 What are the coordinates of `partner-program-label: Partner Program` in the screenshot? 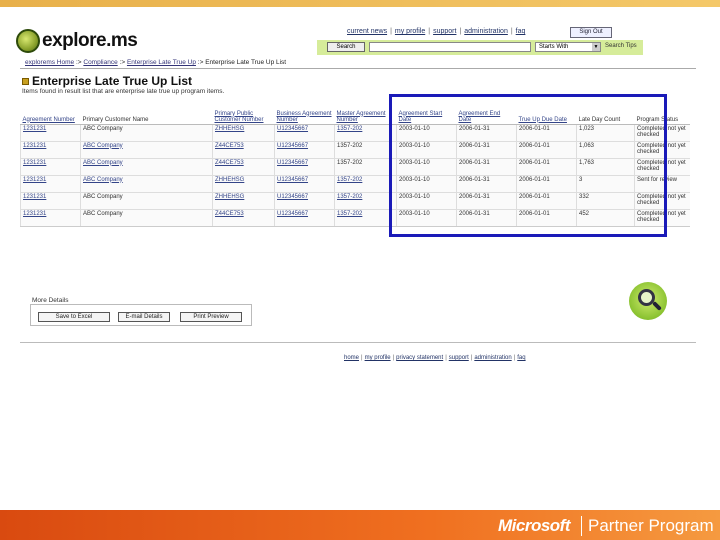 It's located at (651, 525).